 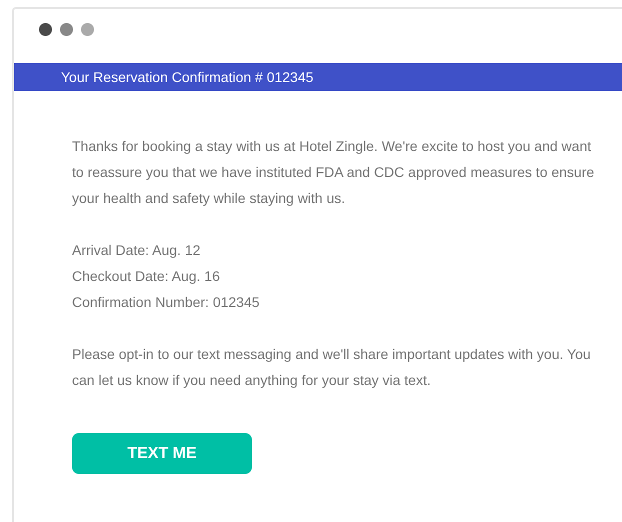 I want to click on header-title: Your Reservation Confirmation # 012345, so click(x=187, y=77).